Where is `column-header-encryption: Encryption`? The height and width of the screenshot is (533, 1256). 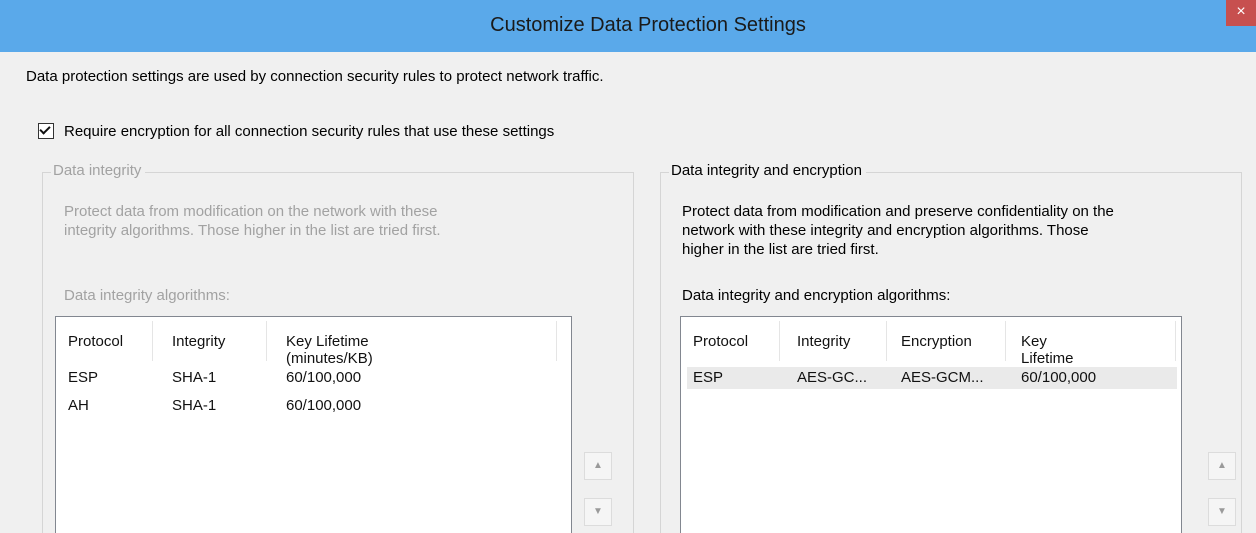
column-header-encryption: Encryption is located at coordinates (936, 341).